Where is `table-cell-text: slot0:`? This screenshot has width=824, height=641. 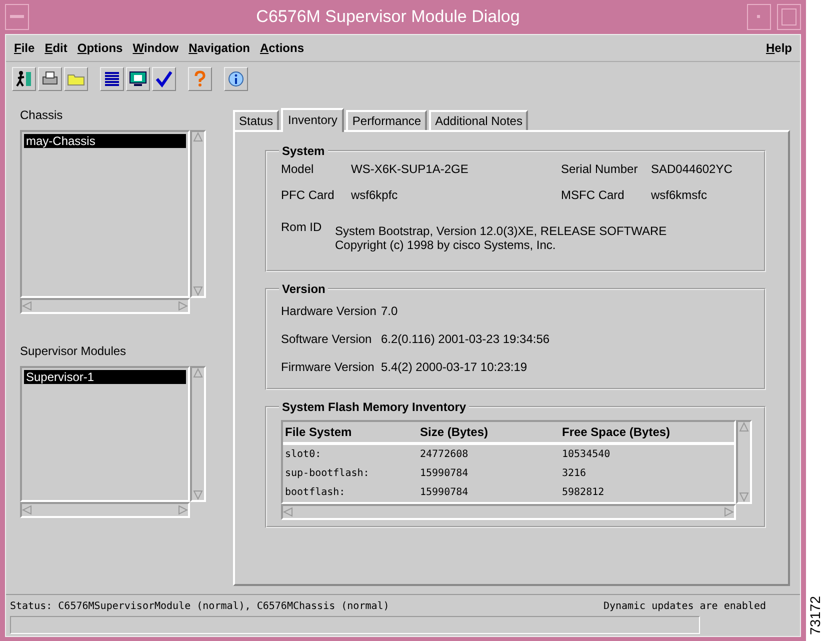
table-cell-text: slot0: is located at coordinates (303, 455).